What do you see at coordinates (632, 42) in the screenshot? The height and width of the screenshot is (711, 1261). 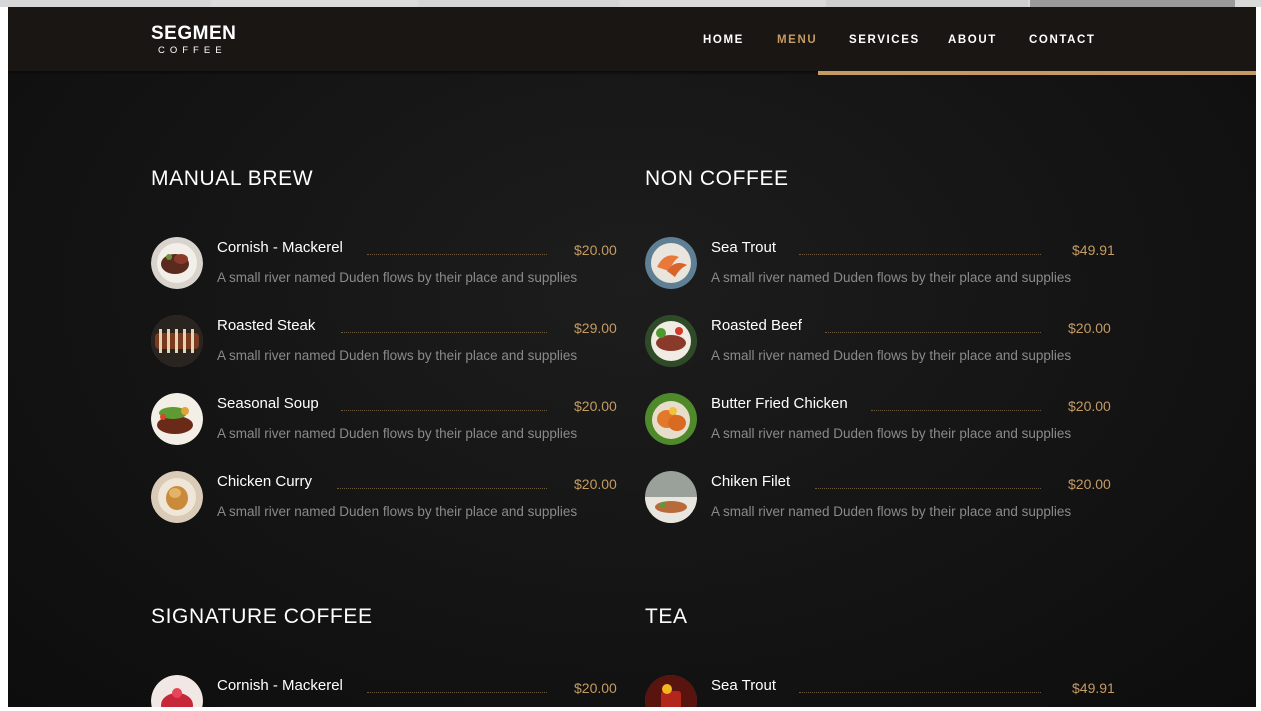 I see `main-nav: HOME MENU SERVICES ABOUT CONTACT` at bounding box center [632, 42].